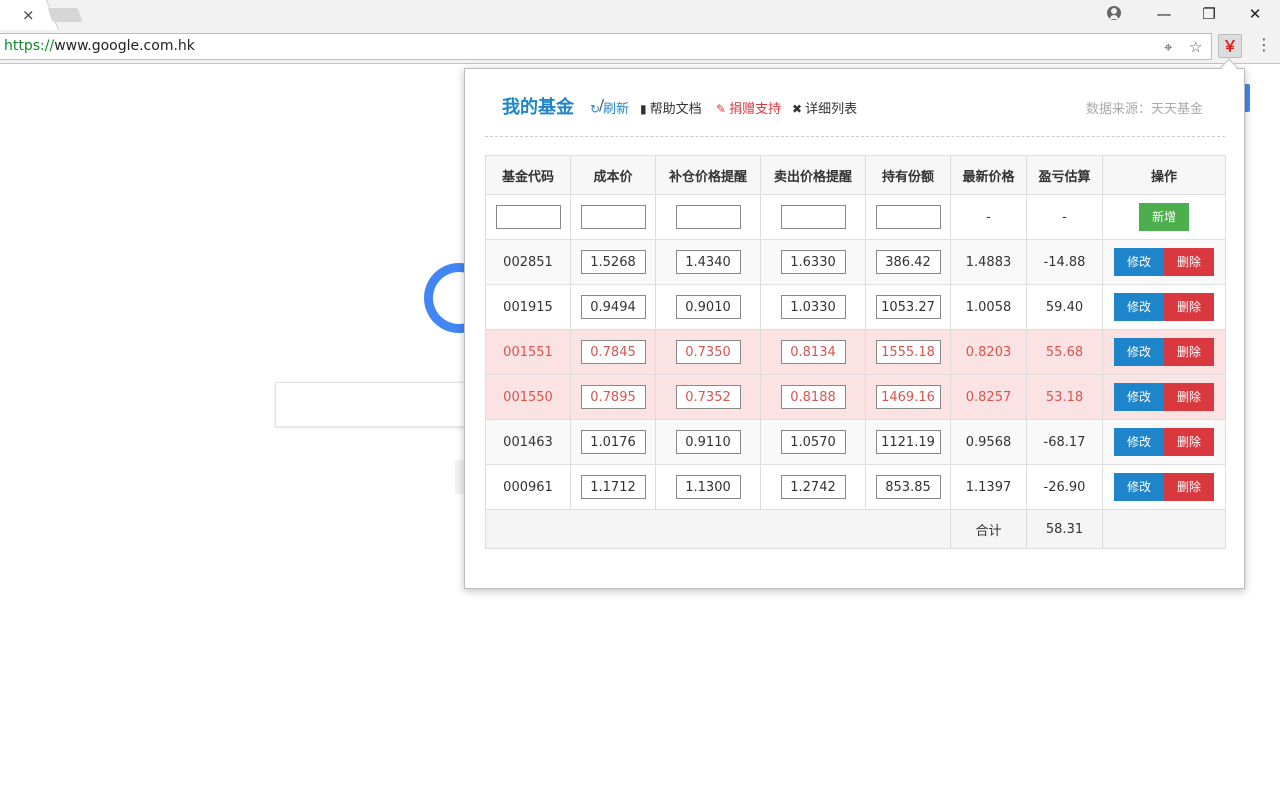 This screenshot has width=1280, height=800. What do you see at coordinates (528, 217) in the screenshot?
I see `new-code-input` at bounding box center [528, 217].